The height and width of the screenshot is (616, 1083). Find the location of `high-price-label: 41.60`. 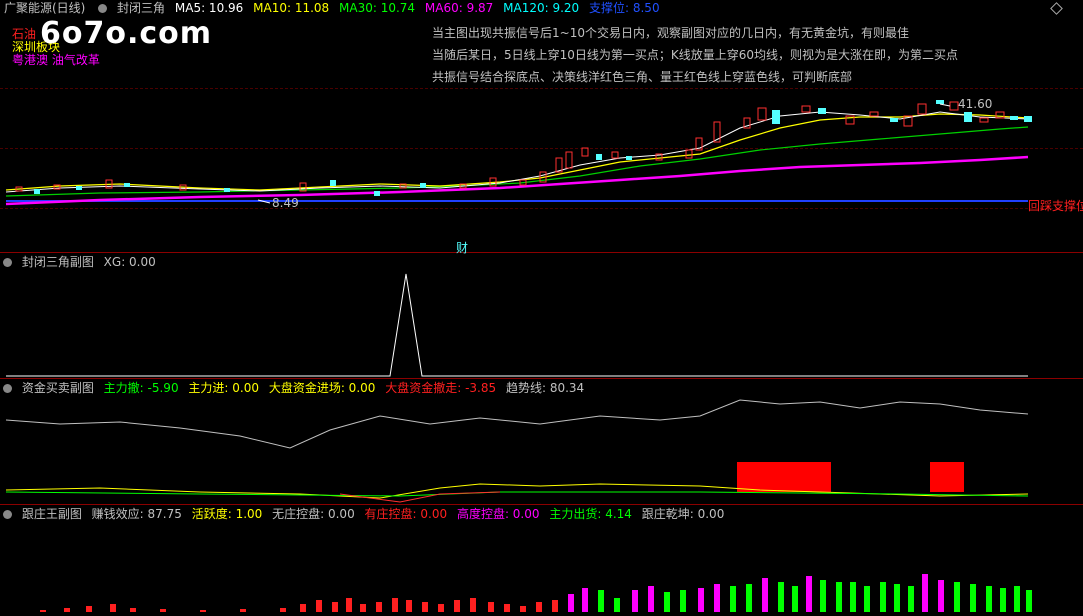

high-price-label: 41.60 is located at coordinates (975, 104).